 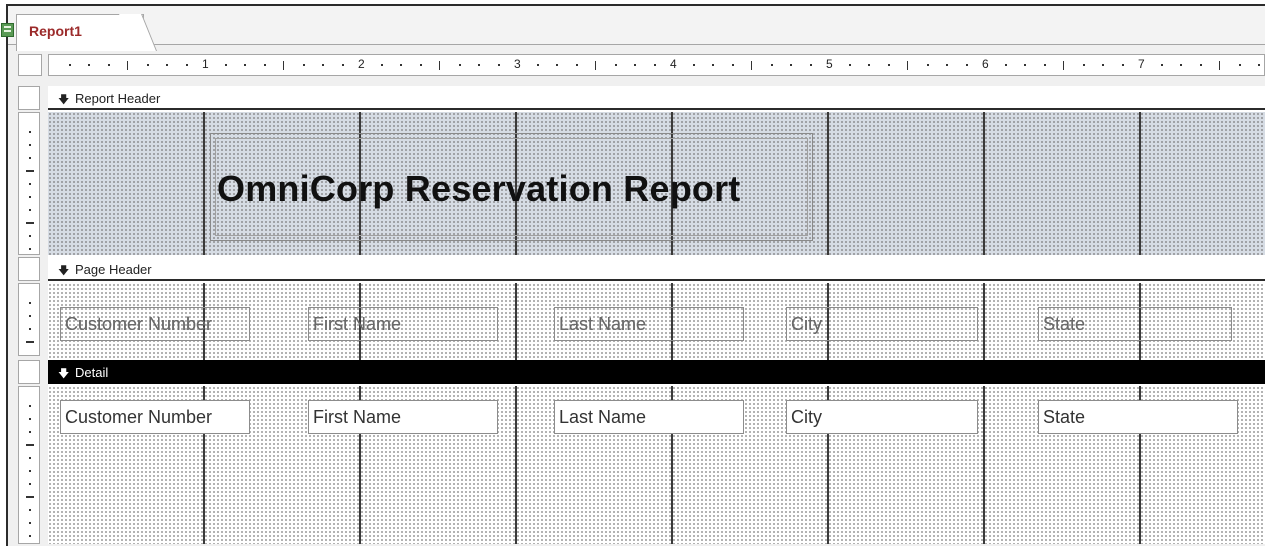 I want to click on vertical-ruler-page-header, so click(x=29, y=319).